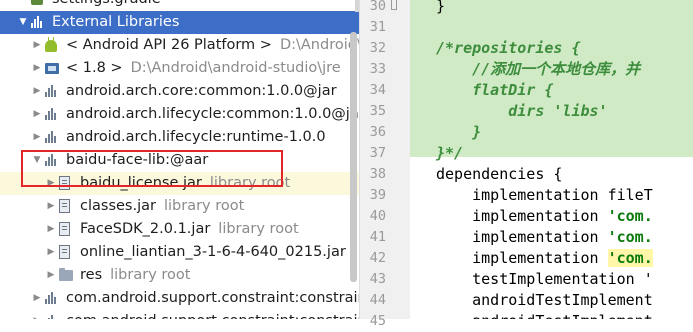  I want to click on tree-row: ▶ android.arch.core:common:1.0.0@jar, so click(179, 91).